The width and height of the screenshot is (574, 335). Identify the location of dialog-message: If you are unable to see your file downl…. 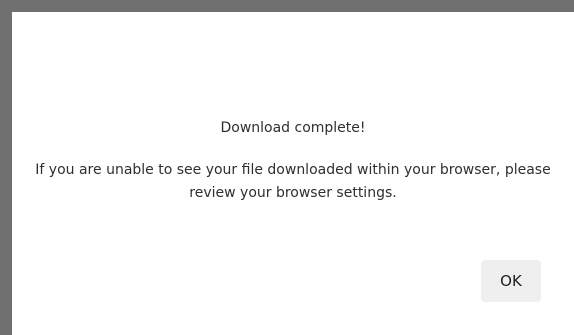
(293, 181).